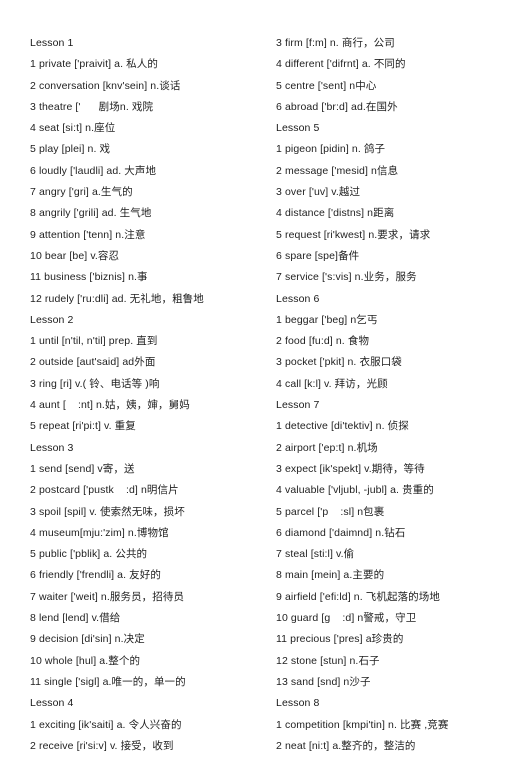 The image size is (505, 757). Describe the element at coordinates (298, 703) in the screenshot. I see `lesson-heading: Lesson 8` at that location.